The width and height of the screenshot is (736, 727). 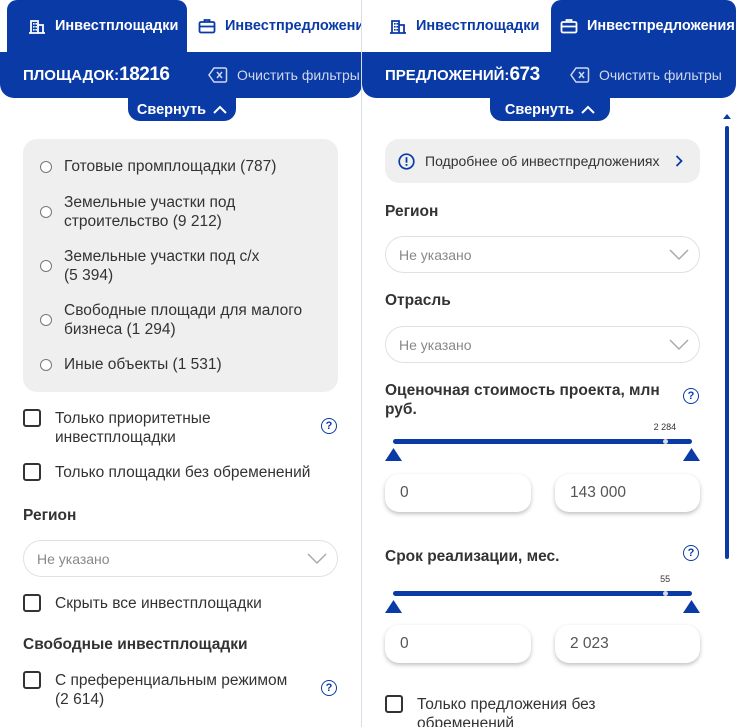 I want to click on results-count: ПРЕДЛОЖЕНИЙ:673, so click(x=462, y=74).